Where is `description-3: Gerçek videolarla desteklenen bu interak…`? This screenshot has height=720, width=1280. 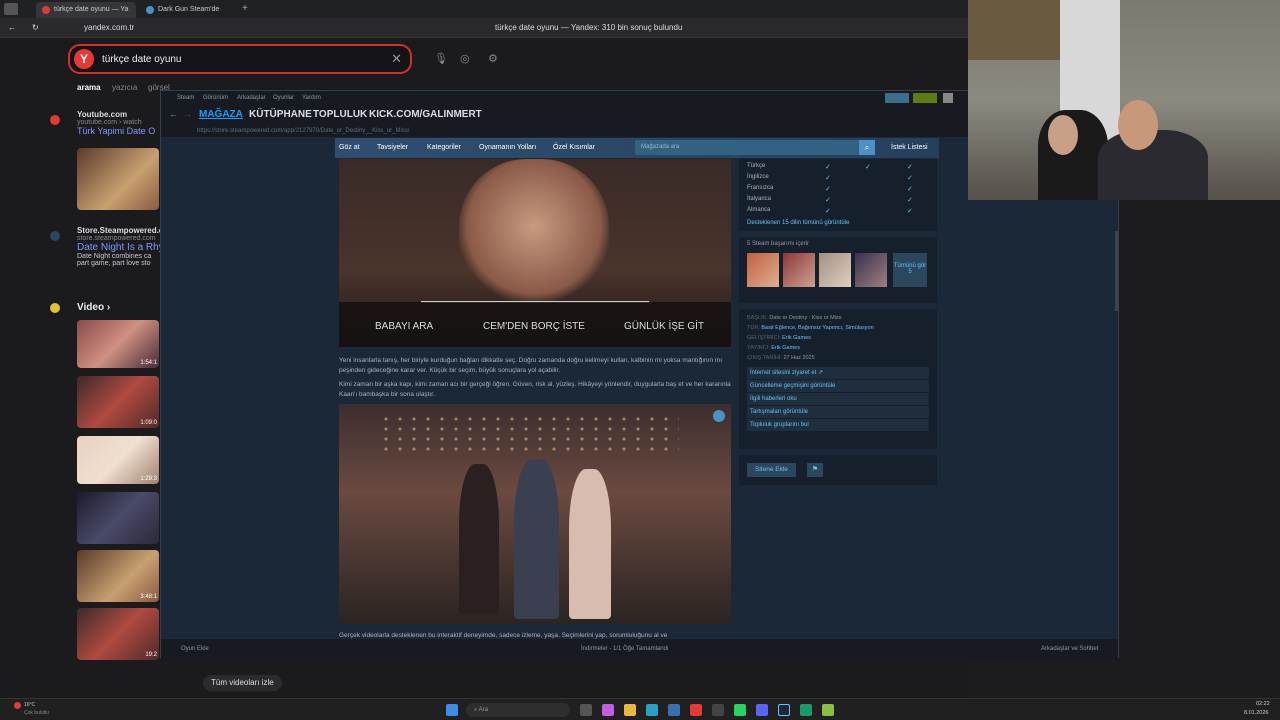 description-3: Gerçek videolarla desteklenen bu interak… is located at coordinates (503, 635).